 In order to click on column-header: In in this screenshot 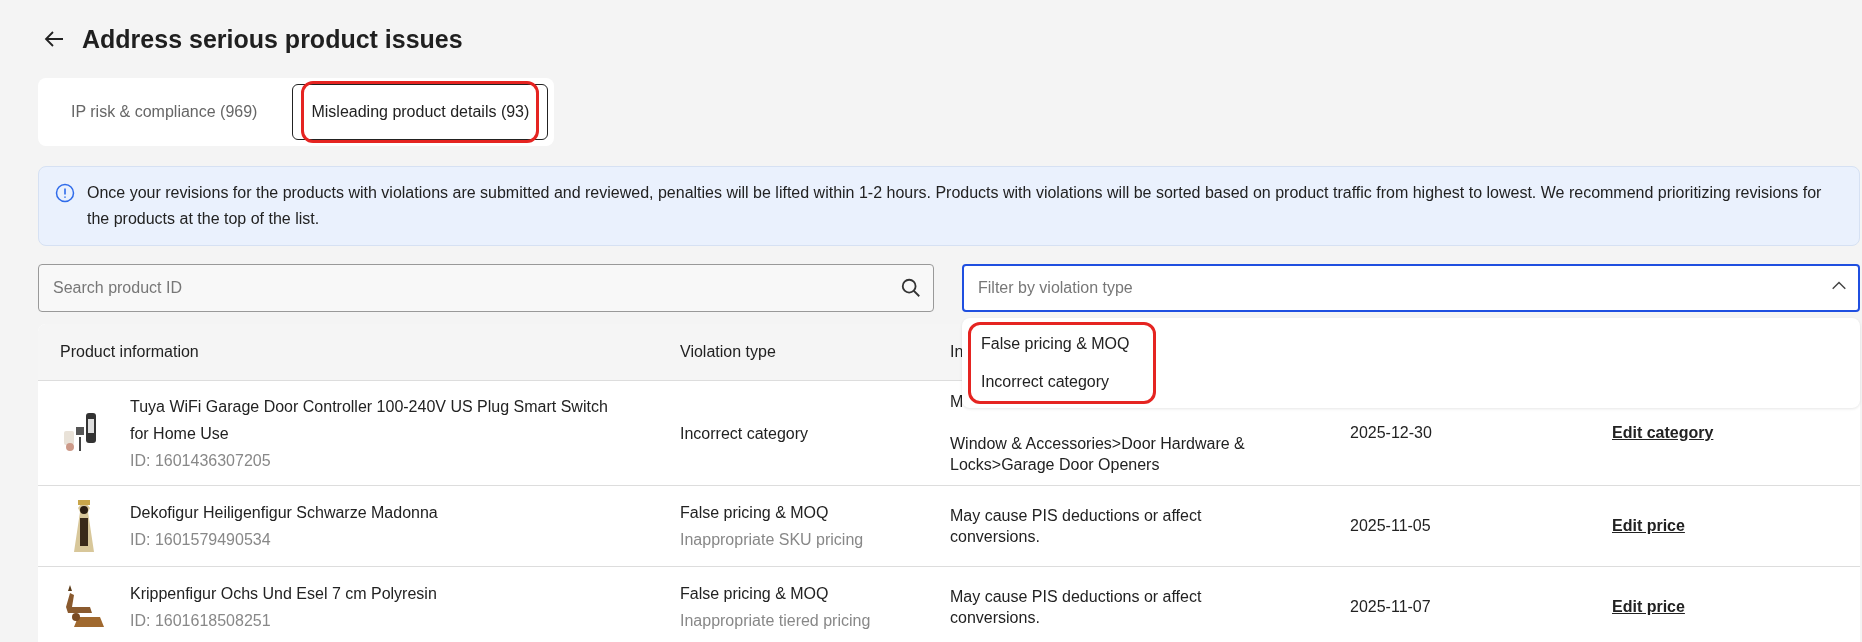, I will do `click(957, 351)`.